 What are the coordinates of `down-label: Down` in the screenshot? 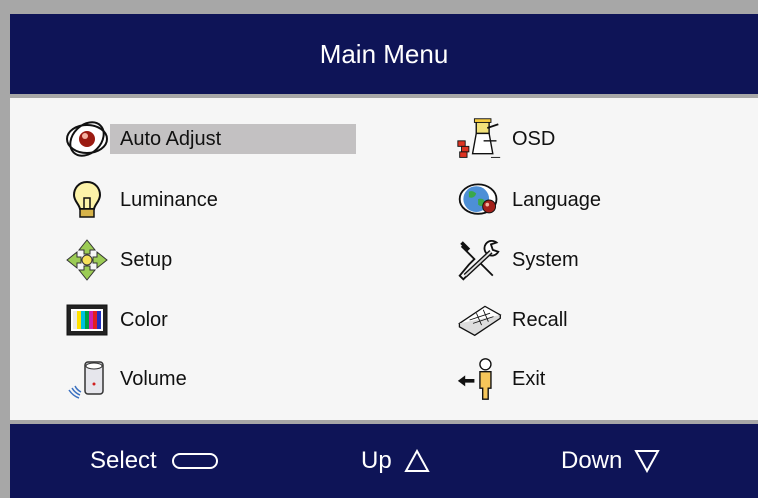 It's located at (592, 460).